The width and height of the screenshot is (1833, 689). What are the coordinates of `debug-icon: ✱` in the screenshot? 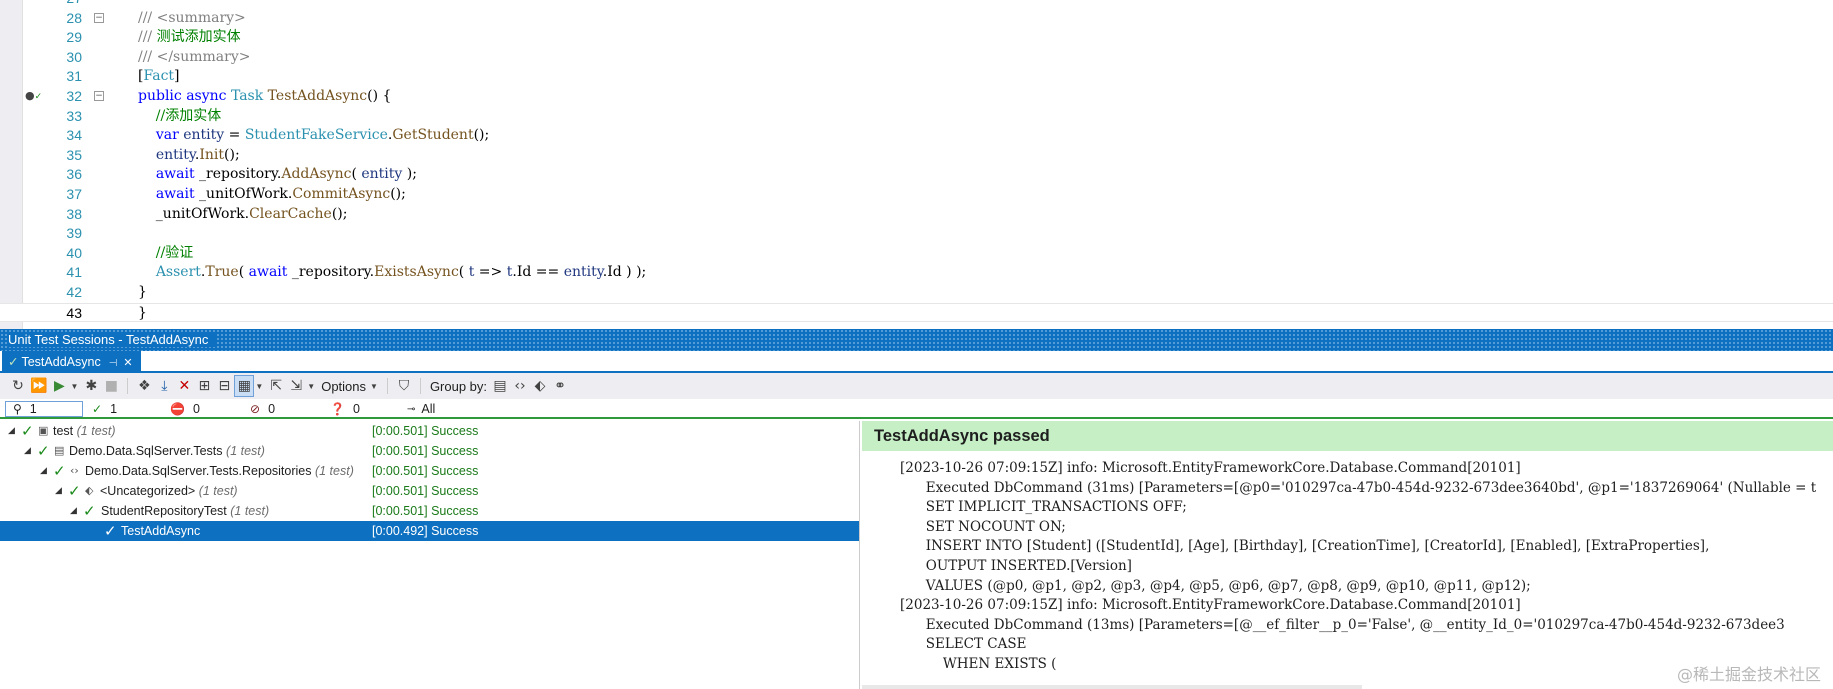 It's located at (91, 386).